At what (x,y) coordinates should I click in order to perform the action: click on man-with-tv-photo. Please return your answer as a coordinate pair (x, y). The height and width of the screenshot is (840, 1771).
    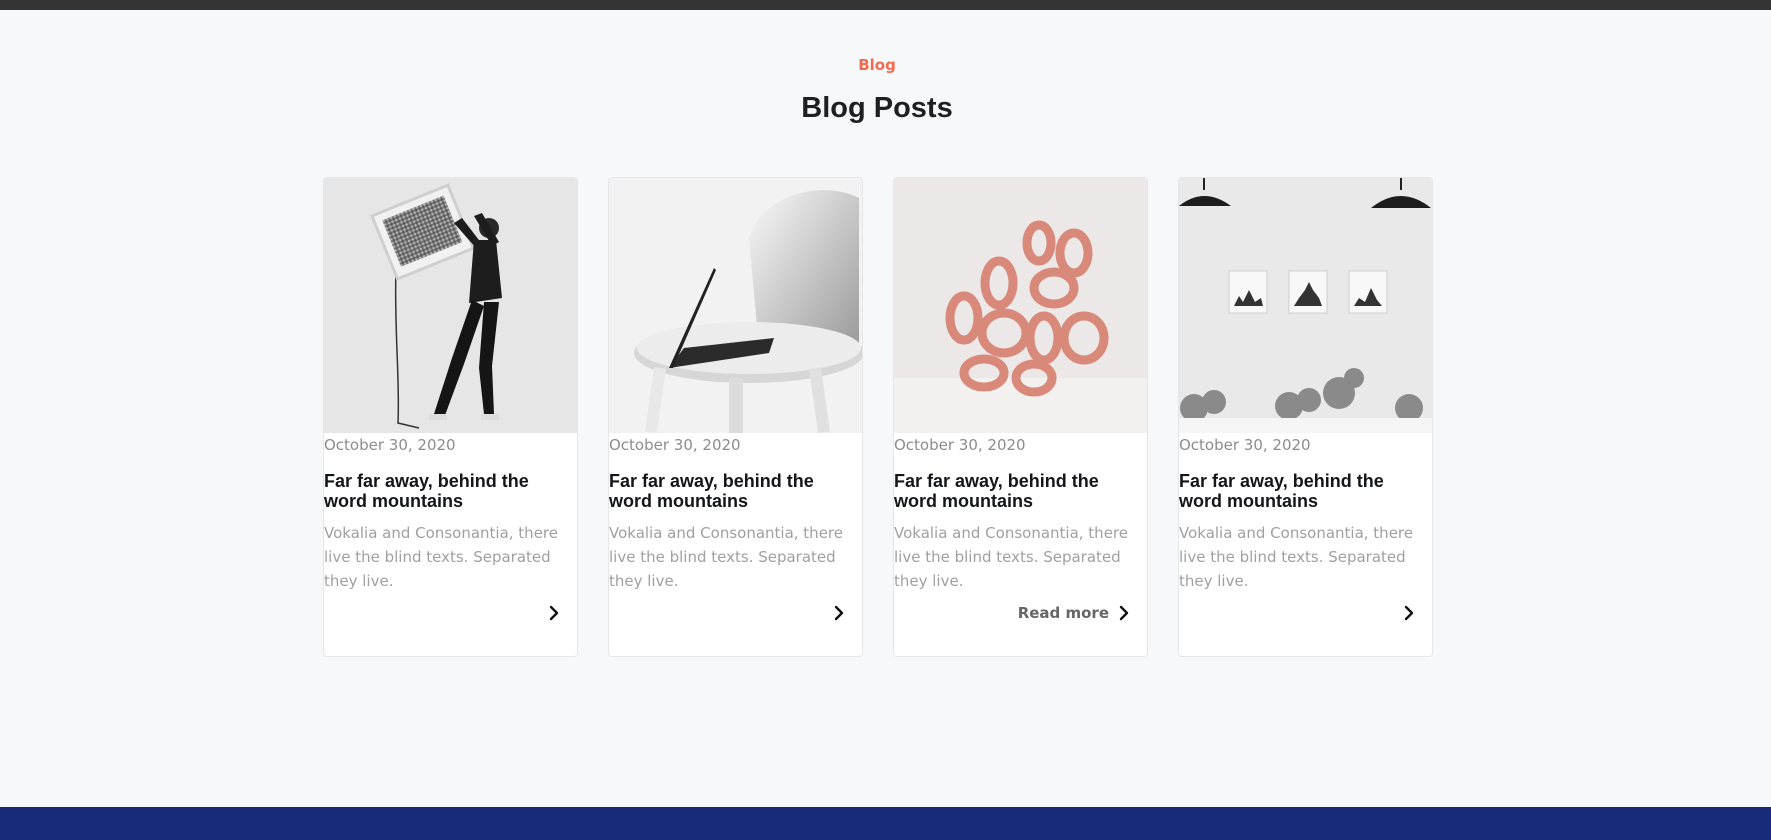
    Looking at the image, I should click on (450, 305).